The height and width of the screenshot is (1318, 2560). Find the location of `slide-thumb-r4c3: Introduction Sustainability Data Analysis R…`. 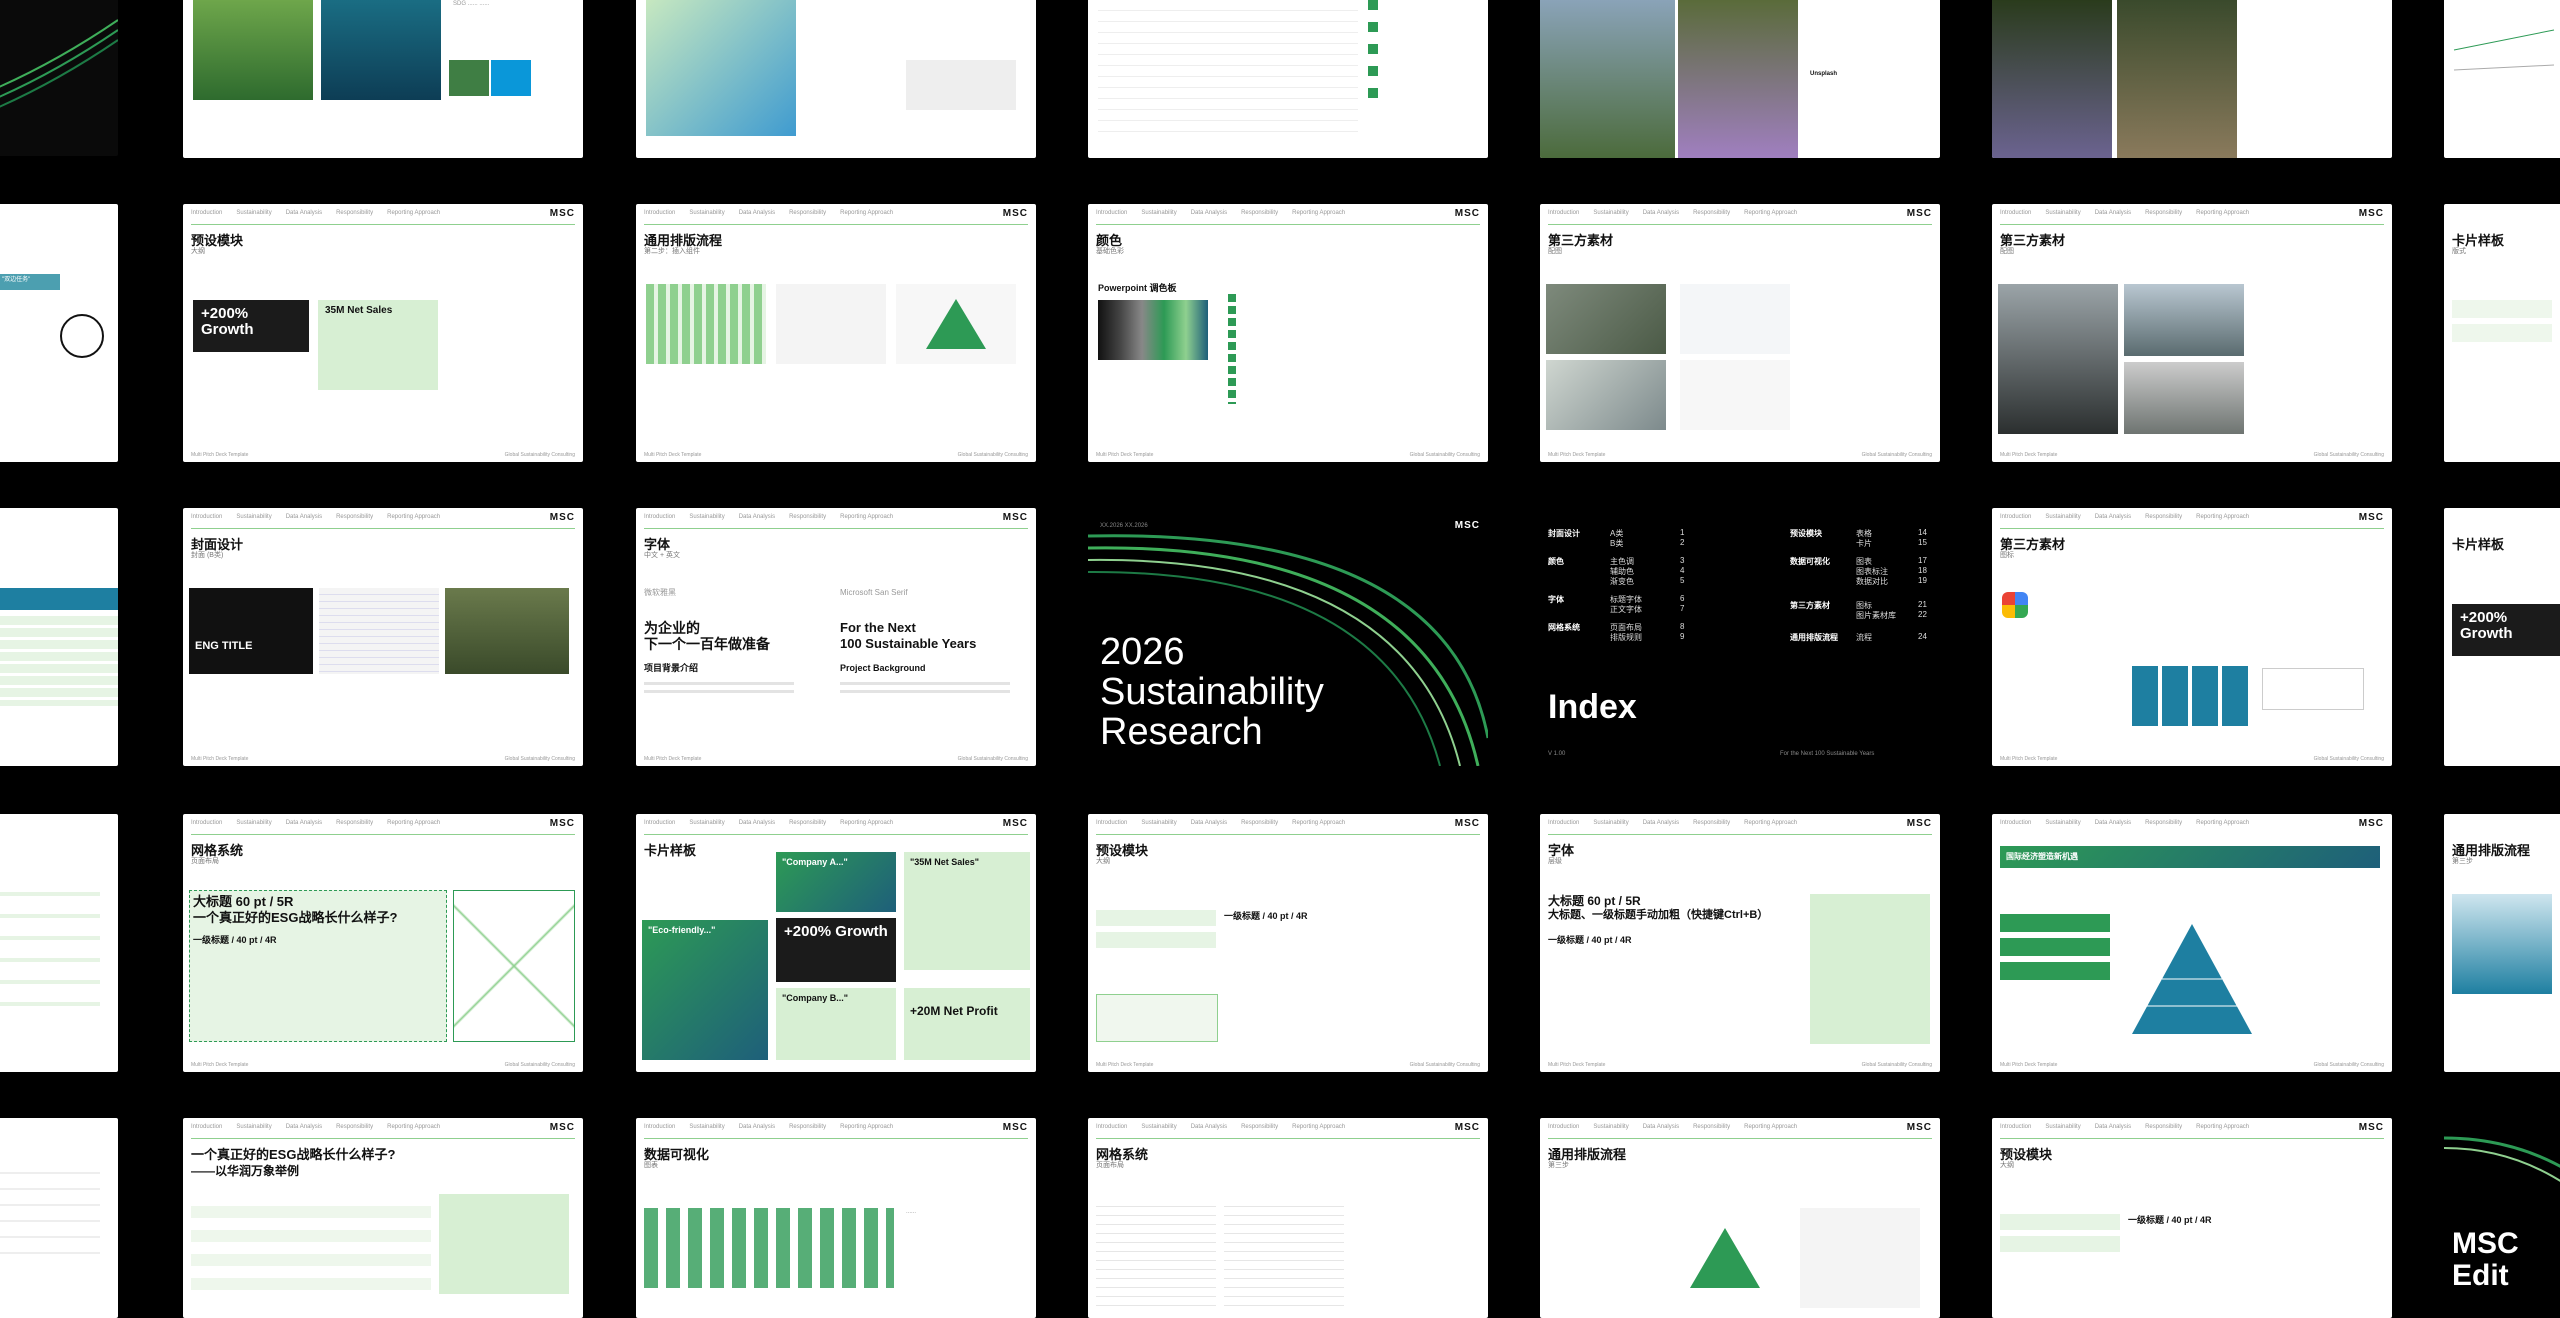

slide-thumb-r4c3: Introduction Sustainability Data Analysis R… is located at coordinates (836, 943).